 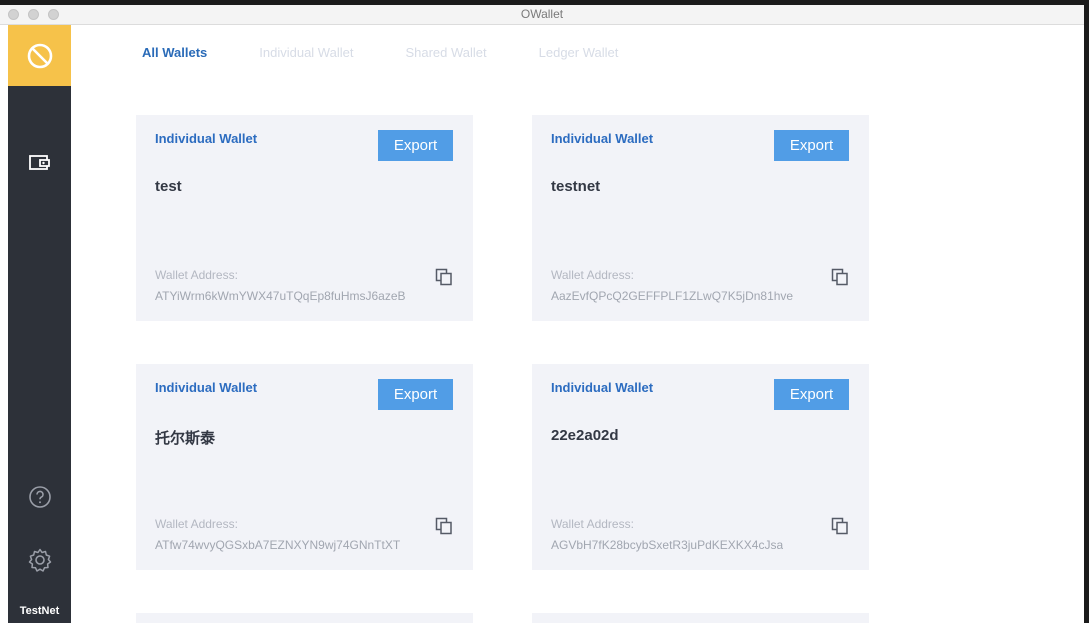 I want to click on sidebar-item-settings, so click(x=39, y=560).